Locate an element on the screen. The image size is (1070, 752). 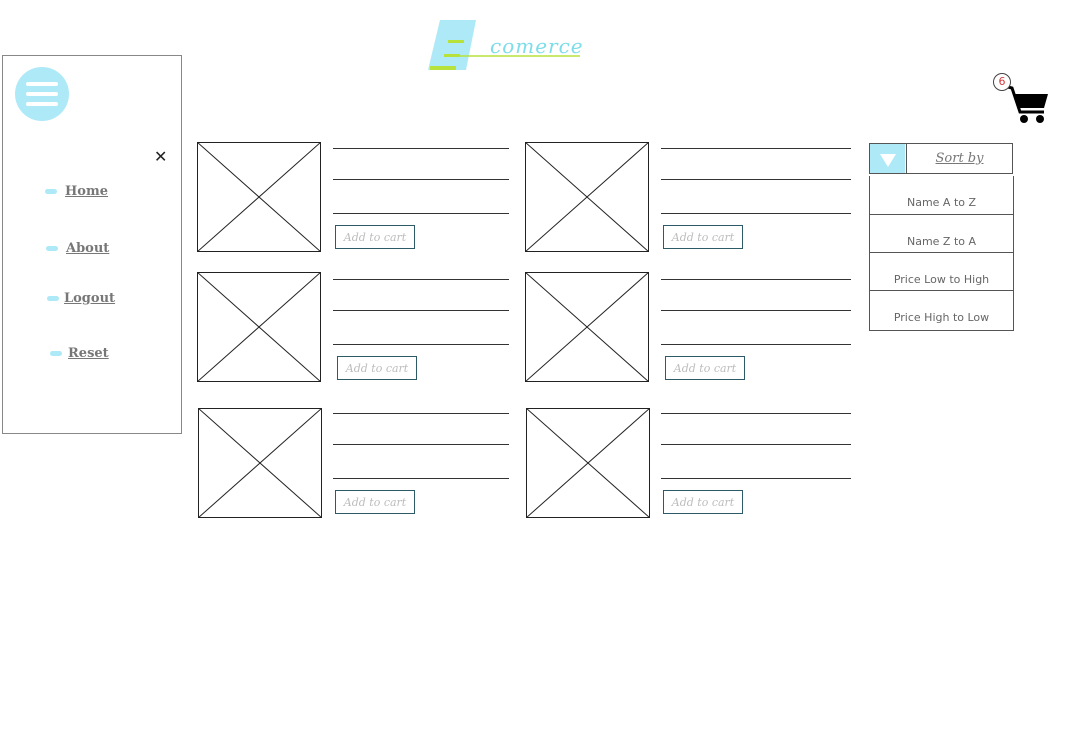
sort-option-price-asc: Price Low to High is located at coordinates (941, 271).